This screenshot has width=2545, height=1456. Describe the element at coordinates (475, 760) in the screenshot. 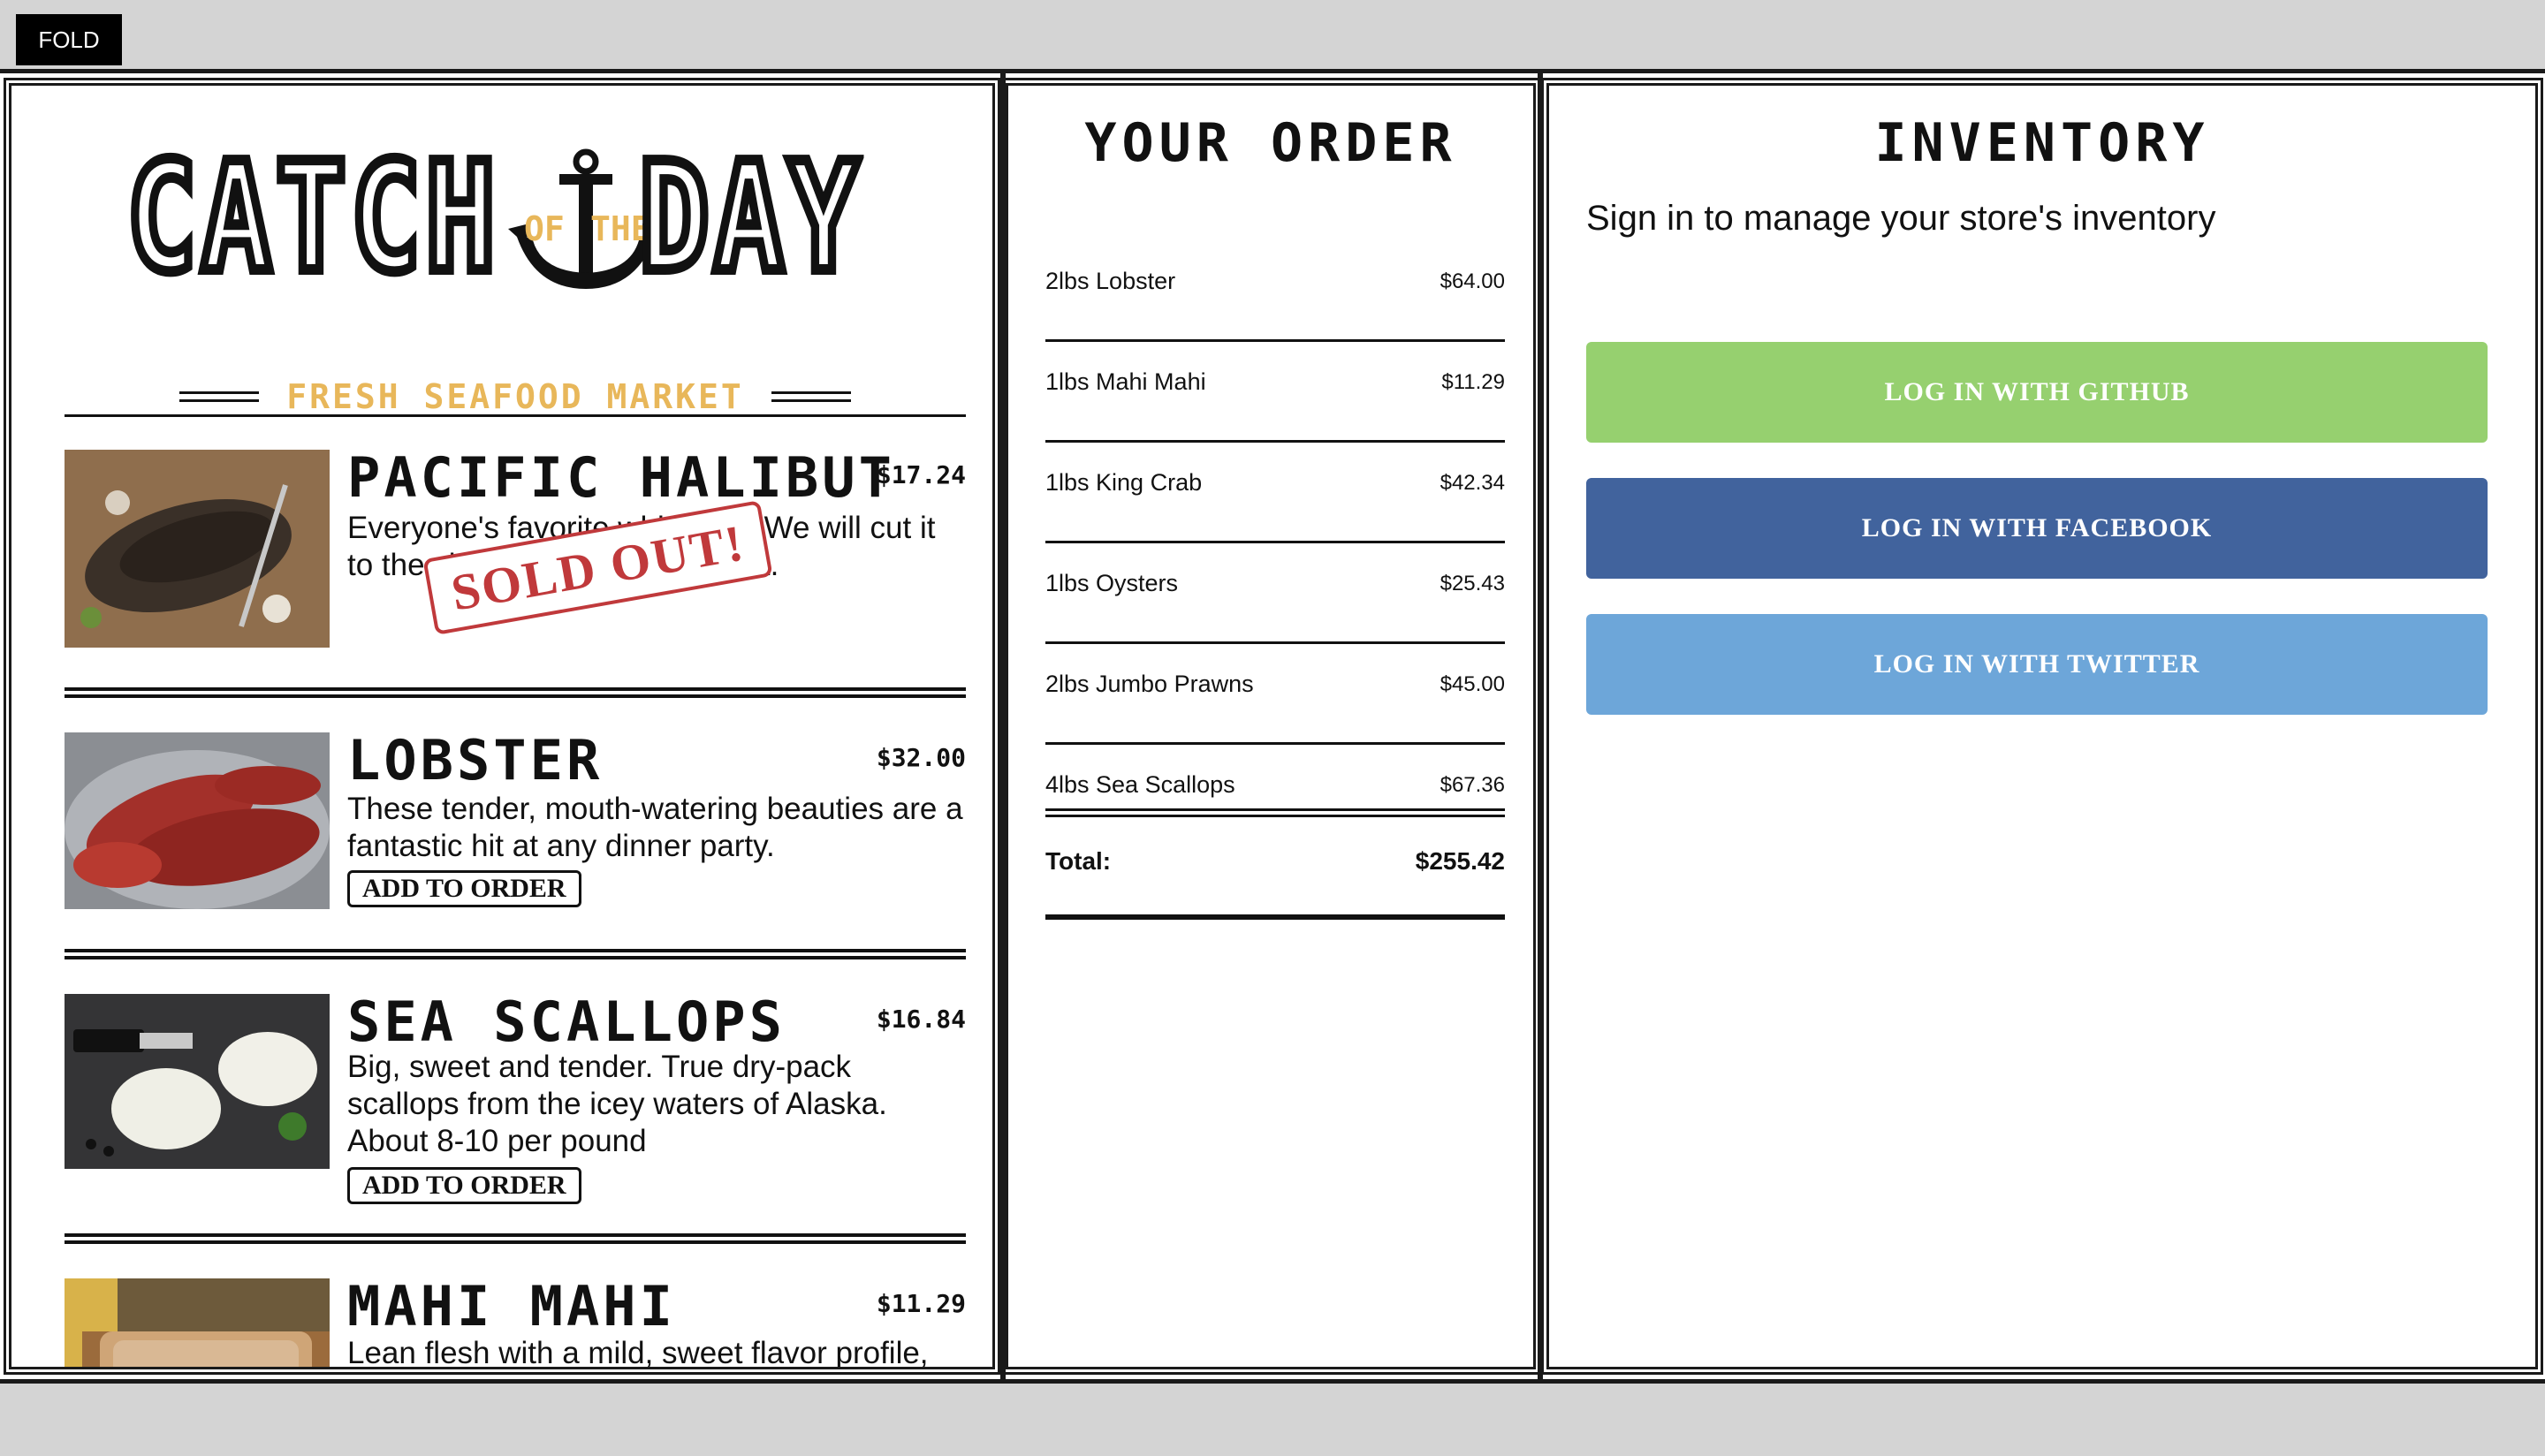

I see `fish-name: LOBSTER` at that location.